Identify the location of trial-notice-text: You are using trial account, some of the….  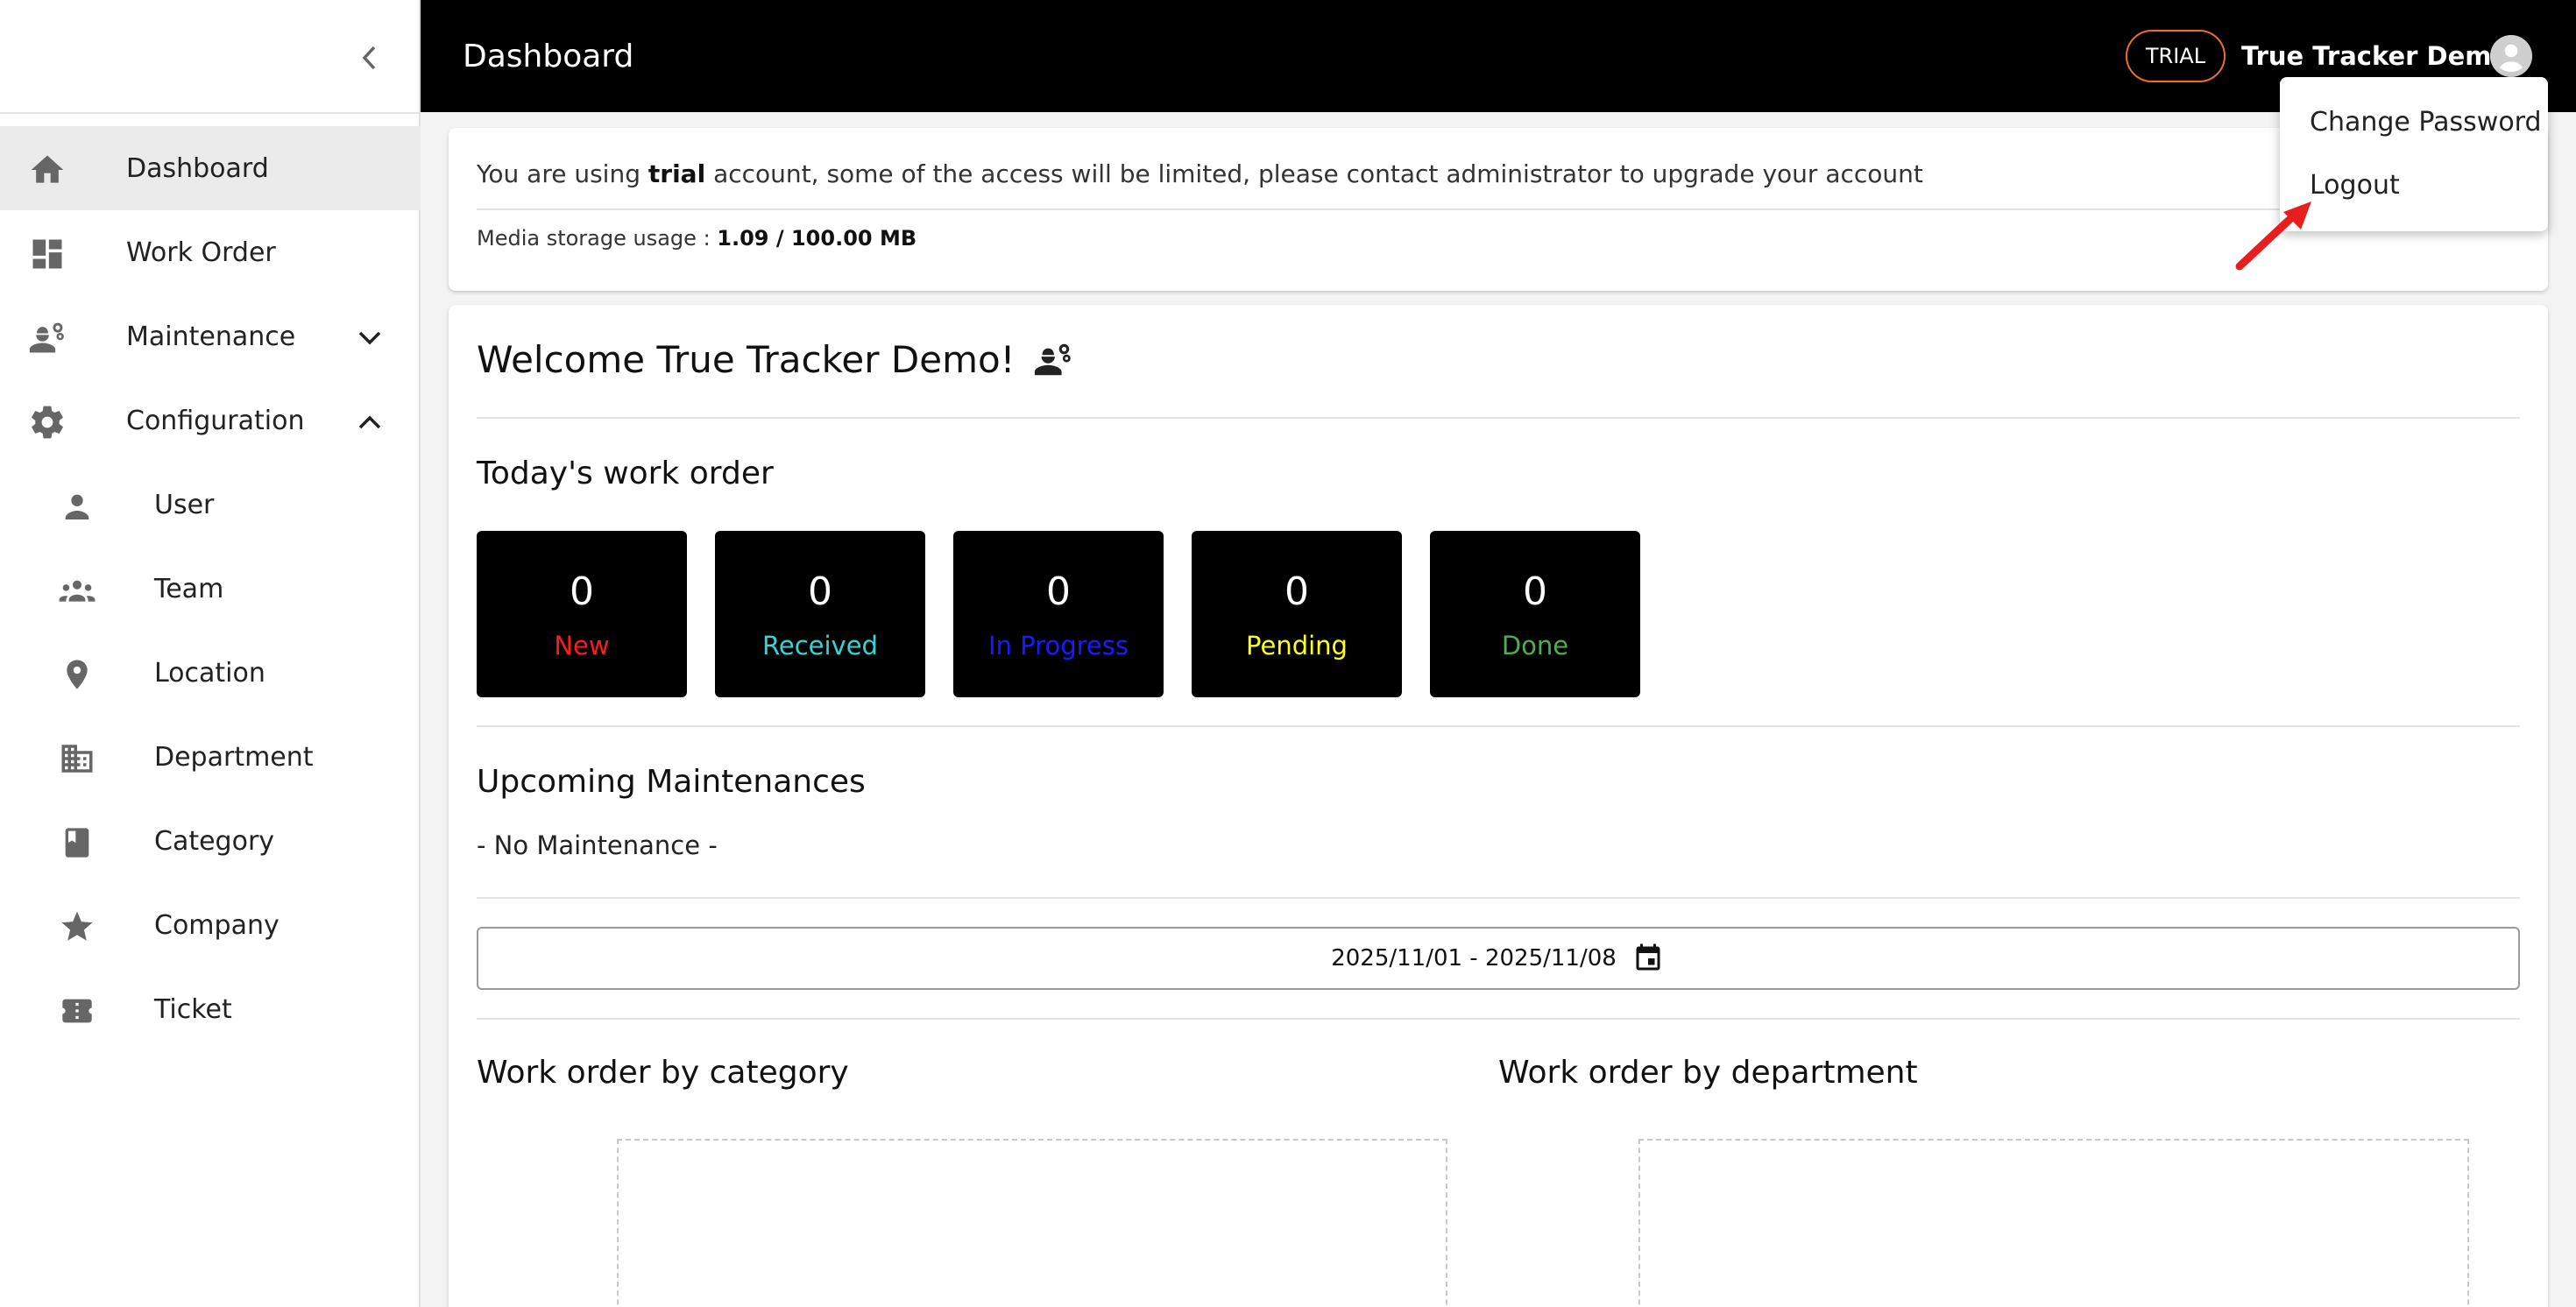
(1200, 173).